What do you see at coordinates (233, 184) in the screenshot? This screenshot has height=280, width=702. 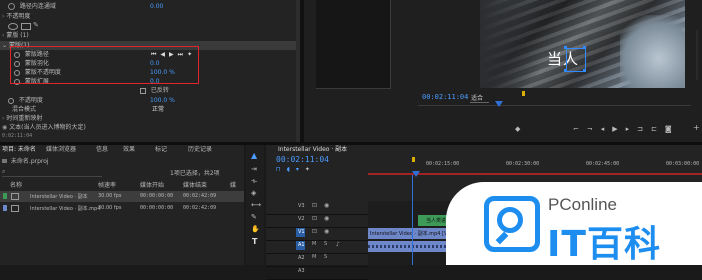 I see `col-more: 媒` at bounding box center [233, 184].